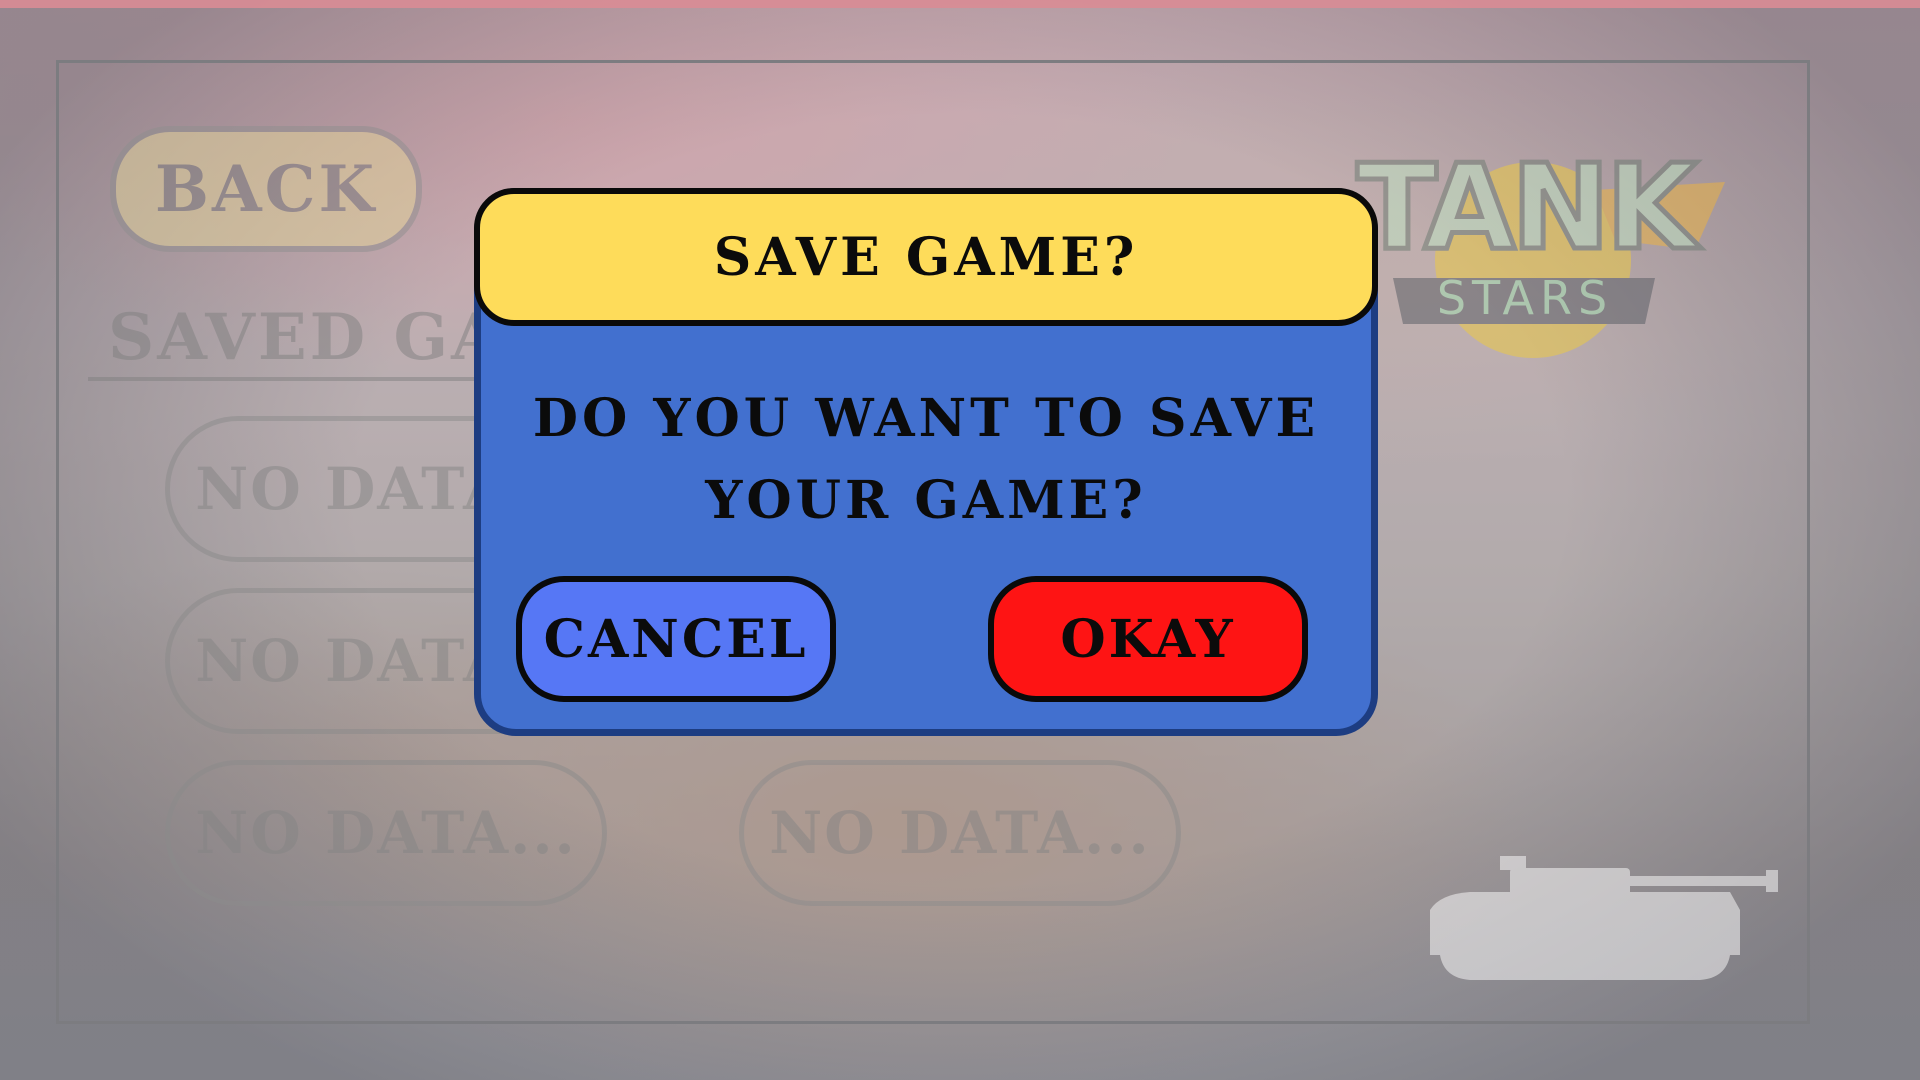  What do you see at coordinates (926, 500) in the screenshot?
I see `dialog-message-line-2: YOUR GAME?` at bounding box center [926, 500].